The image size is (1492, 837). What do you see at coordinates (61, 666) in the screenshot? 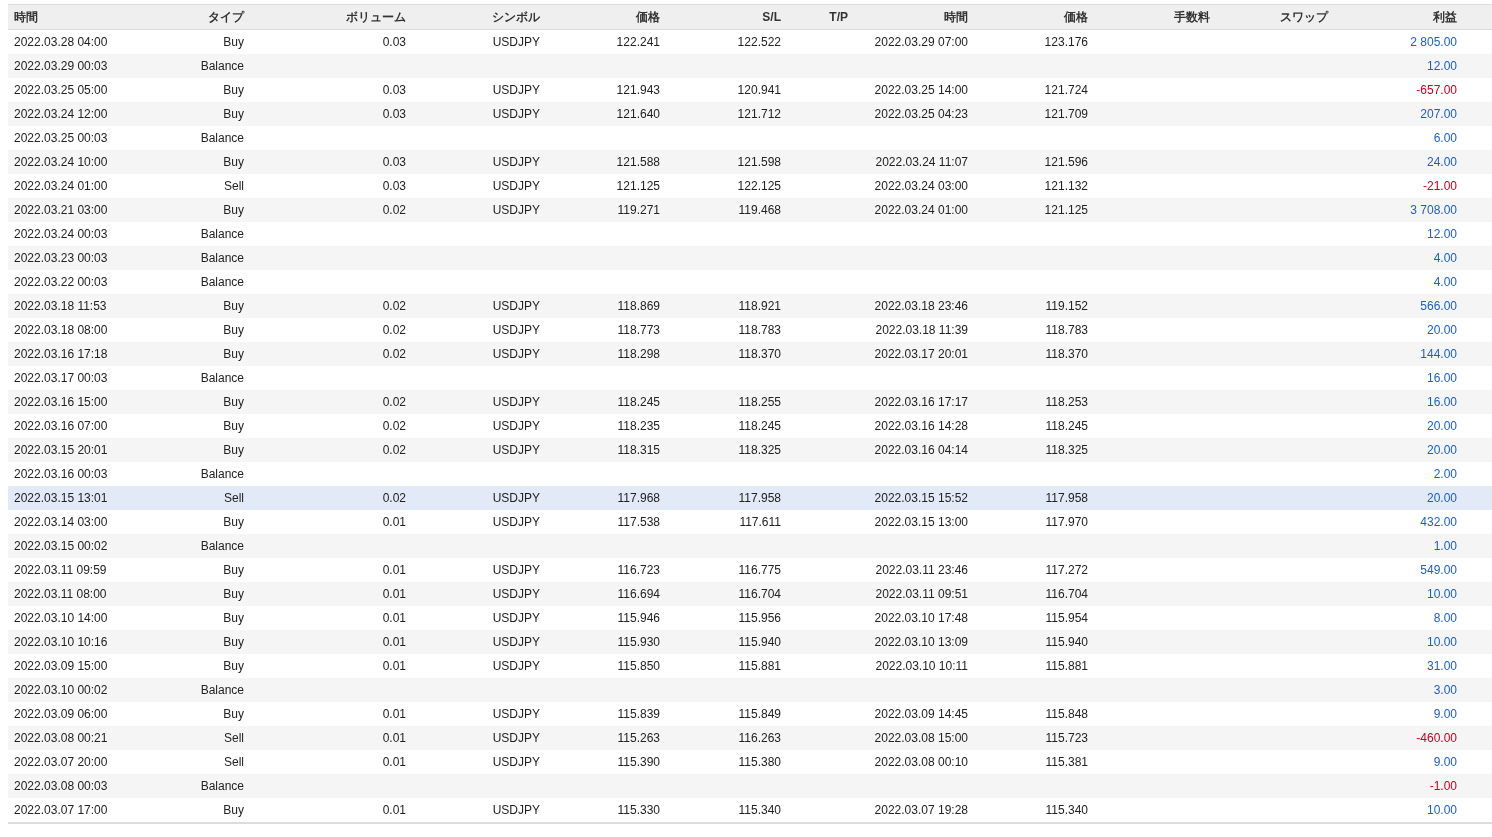
I see `table-cell: 2022.03.09 15:00` at bounding box center [61, 666].